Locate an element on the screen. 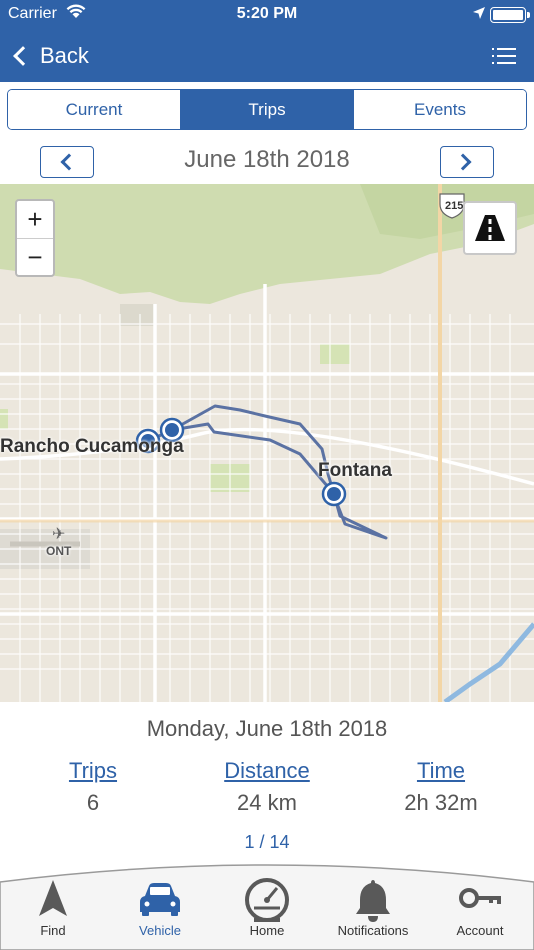  view-segmented-control: Current Trips Events is located at coordinates (267, 109).